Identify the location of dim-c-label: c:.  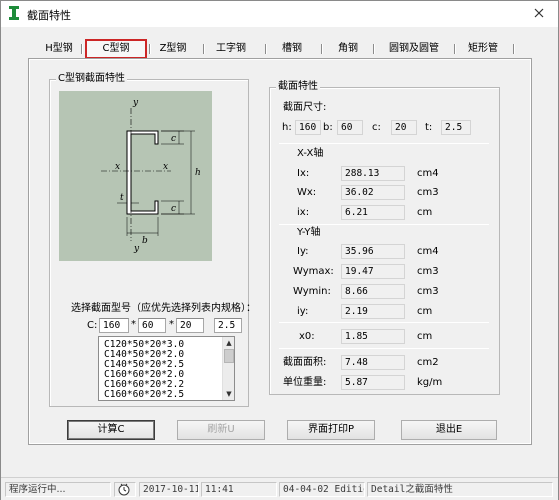
(376, 127).